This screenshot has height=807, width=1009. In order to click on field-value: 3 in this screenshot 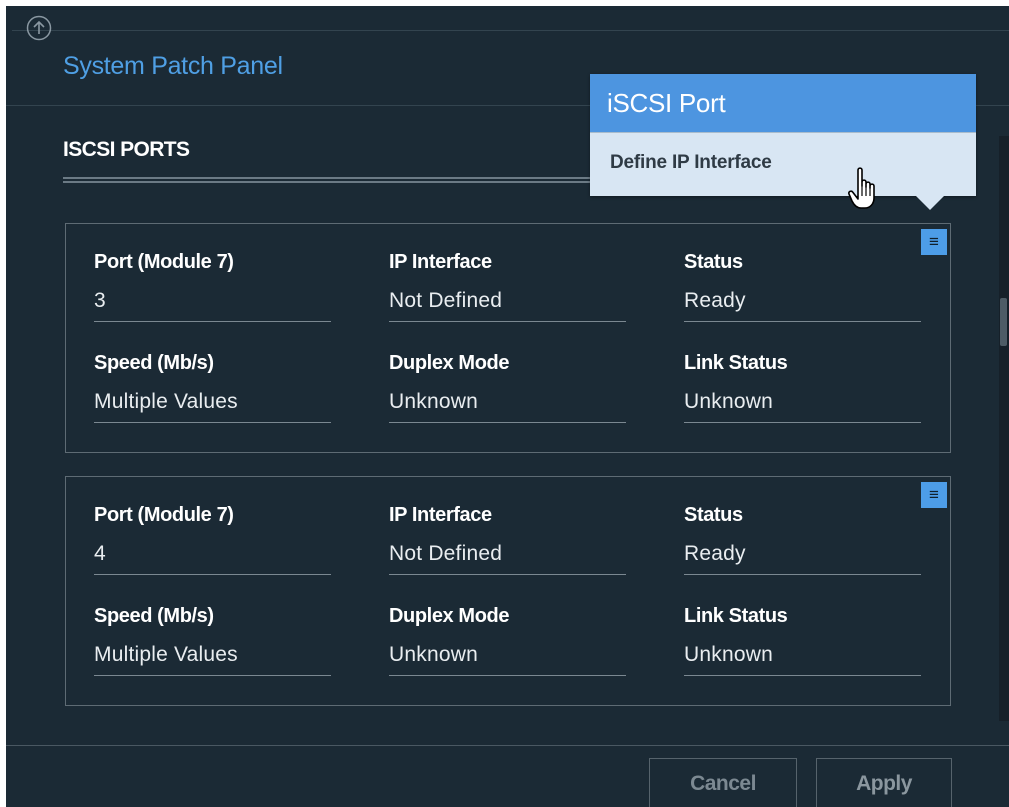, I will do `click(212, 305)`.